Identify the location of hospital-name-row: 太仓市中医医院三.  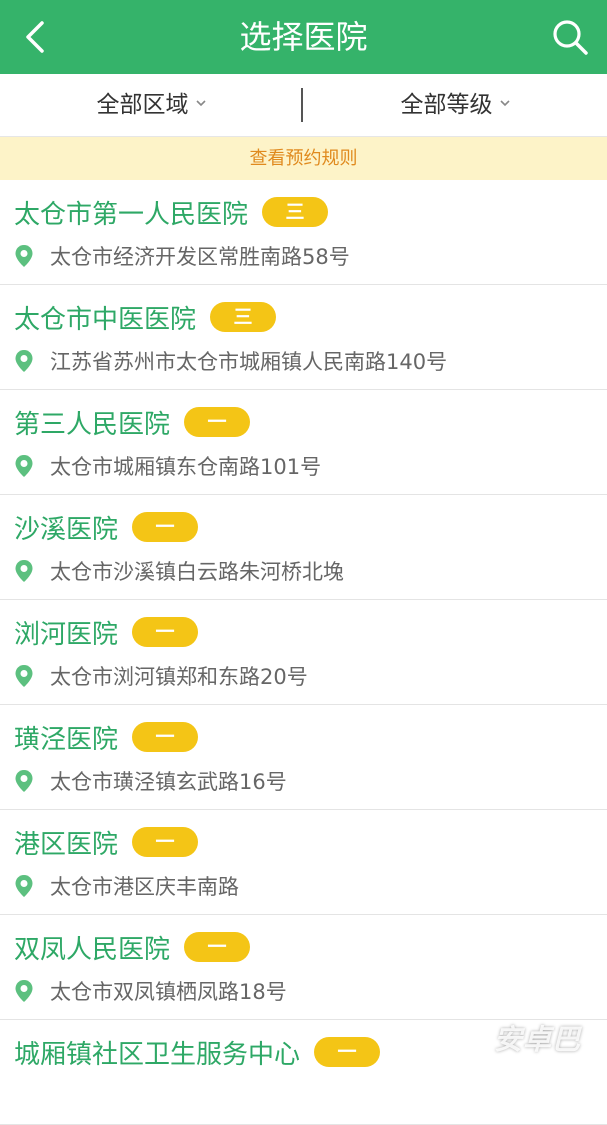
(145, 317).